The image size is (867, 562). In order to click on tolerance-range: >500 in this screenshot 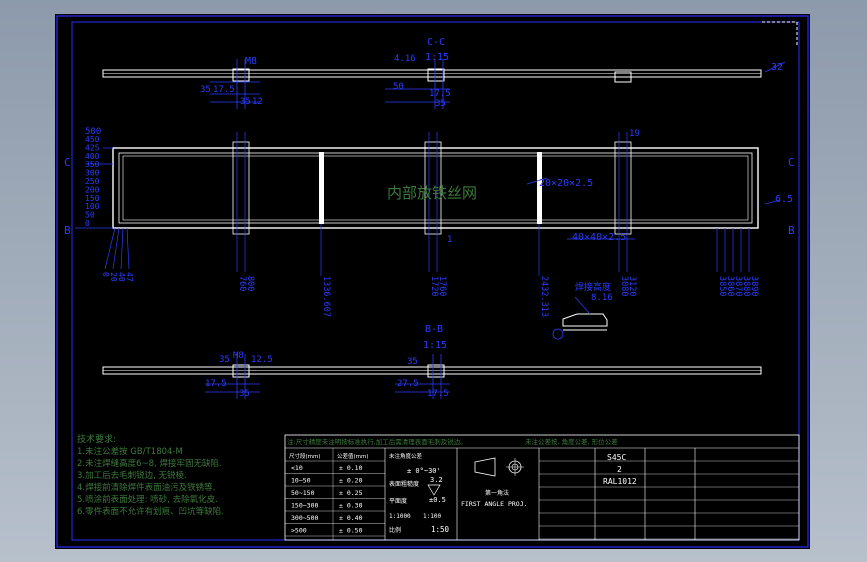, I will do `click(299, 531)`.